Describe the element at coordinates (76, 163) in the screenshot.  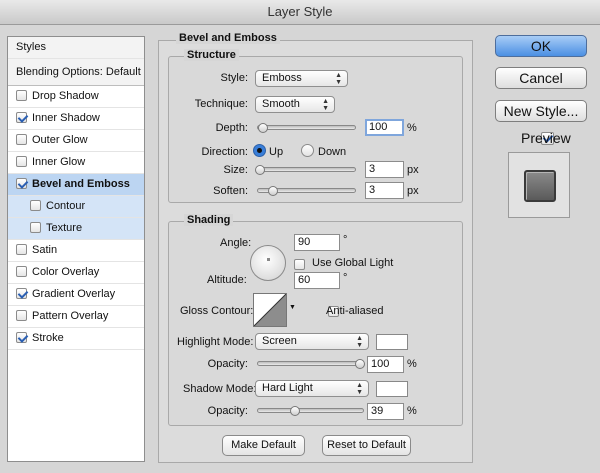
I see `style-item-inner-glow: Inner Glow` at that location.